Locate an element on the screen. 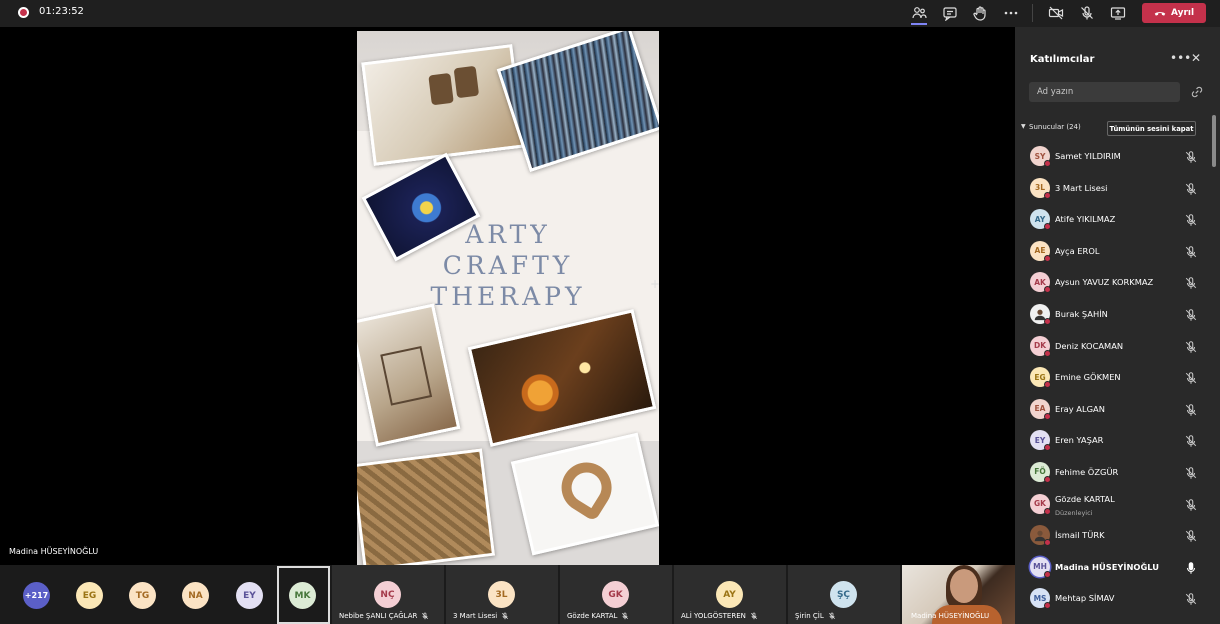 Image resolution: width=1220 pixels, height=624 pixels. share-invite-link-icon is located at coordinates (1197, 92).